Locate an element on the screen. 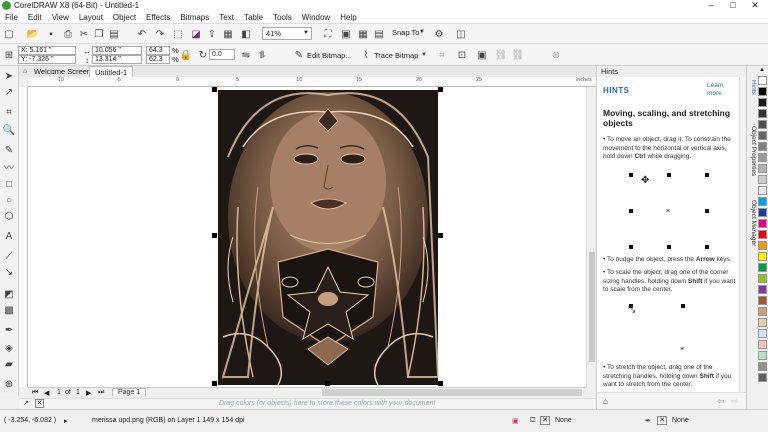  show-rulers-icon: ▣ is located at coordinates (346, 34).